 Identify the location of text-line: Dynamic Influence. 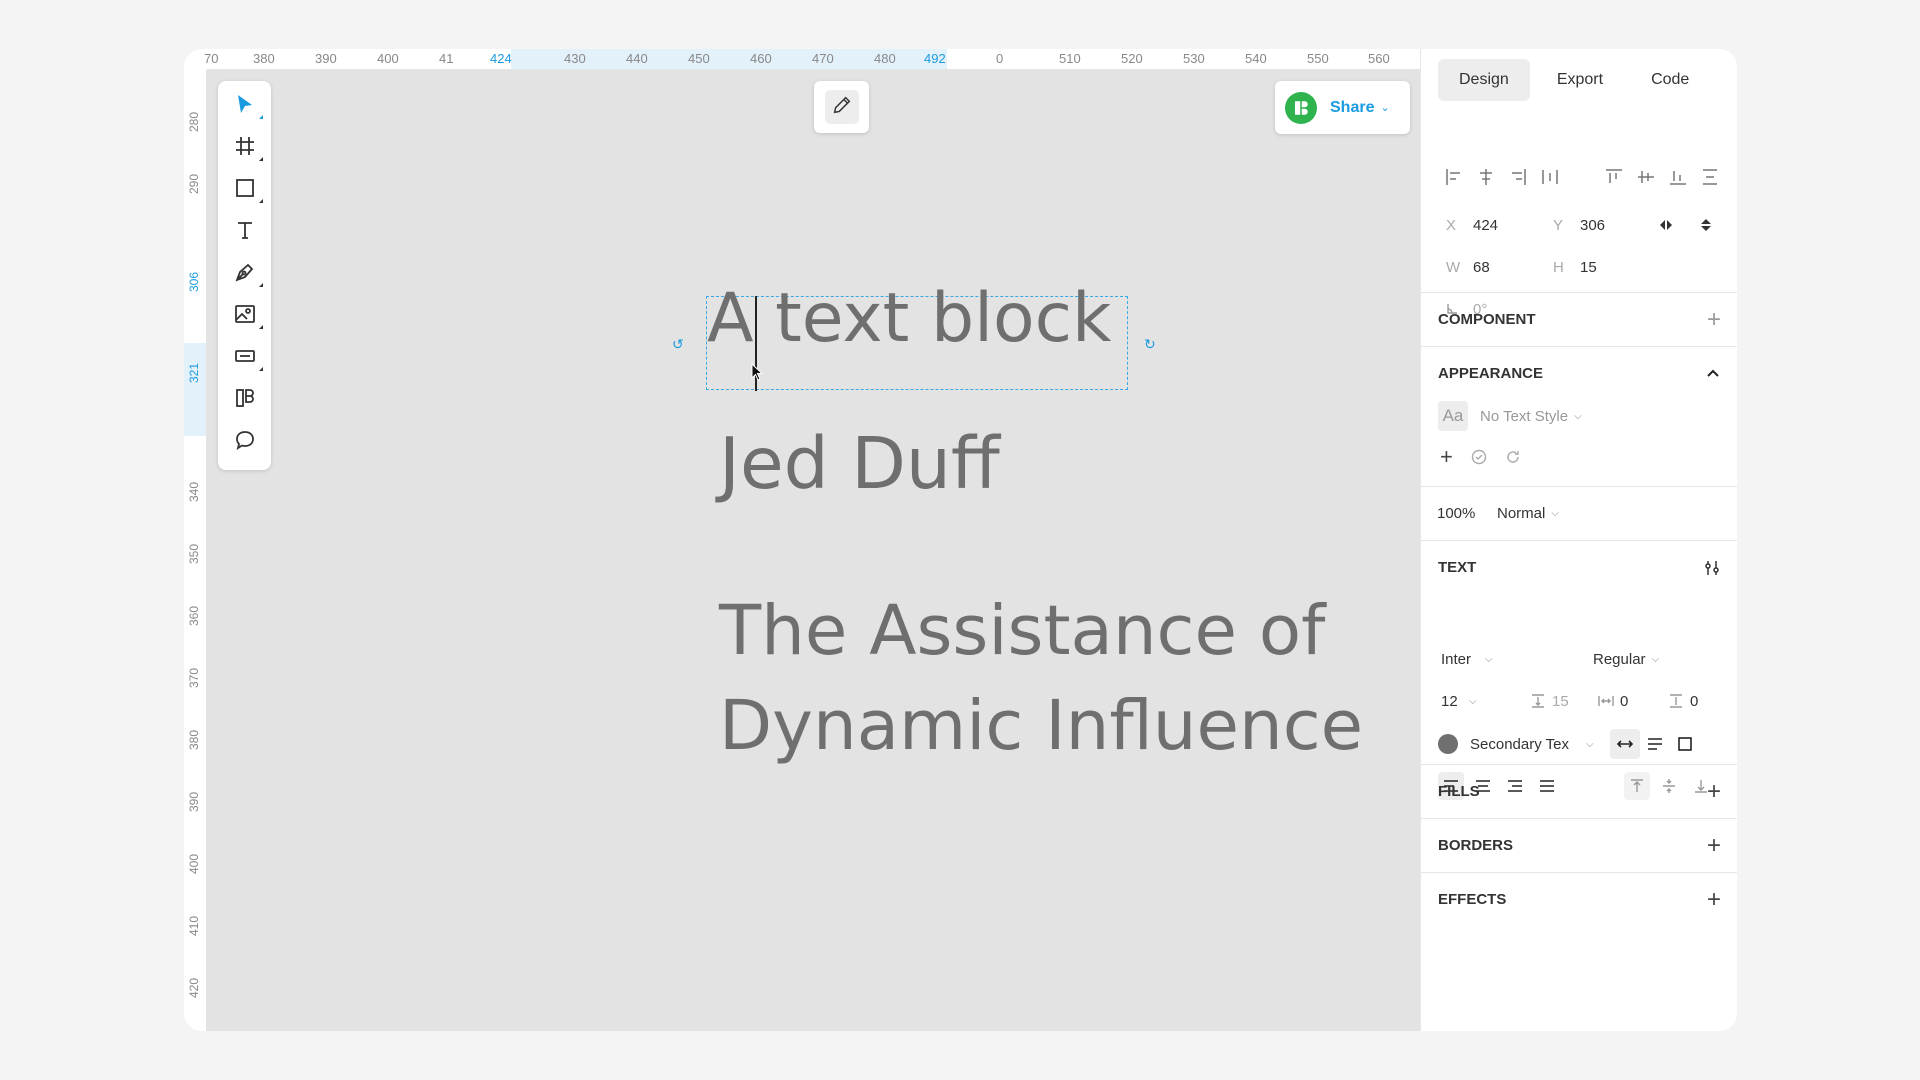
(1041, 726).